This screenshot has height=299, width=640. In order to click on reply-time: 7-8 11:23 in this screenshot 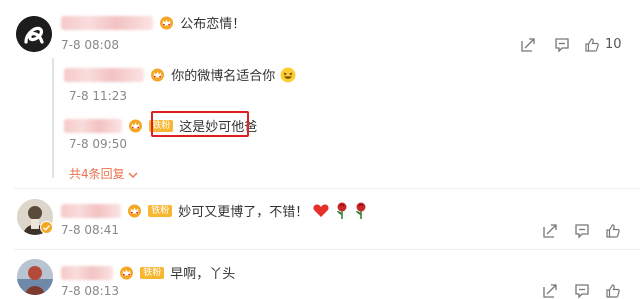, I will do `click(98, 96)`.